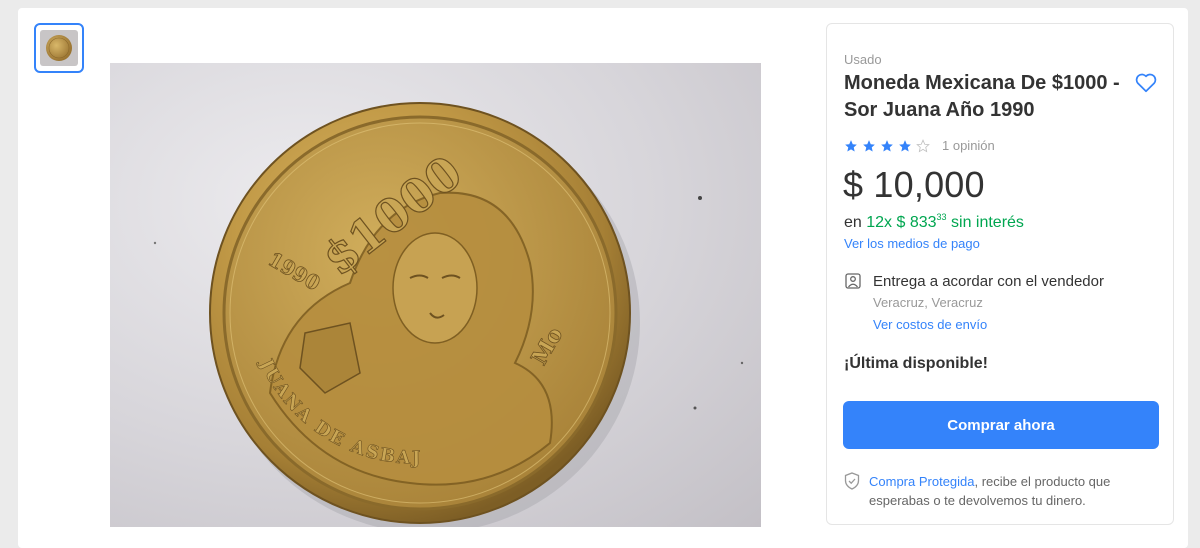  What do you see at coordinates (852, 481) in the screenshot?
I see `shield-check-icon` at bounding box center [852, 481].